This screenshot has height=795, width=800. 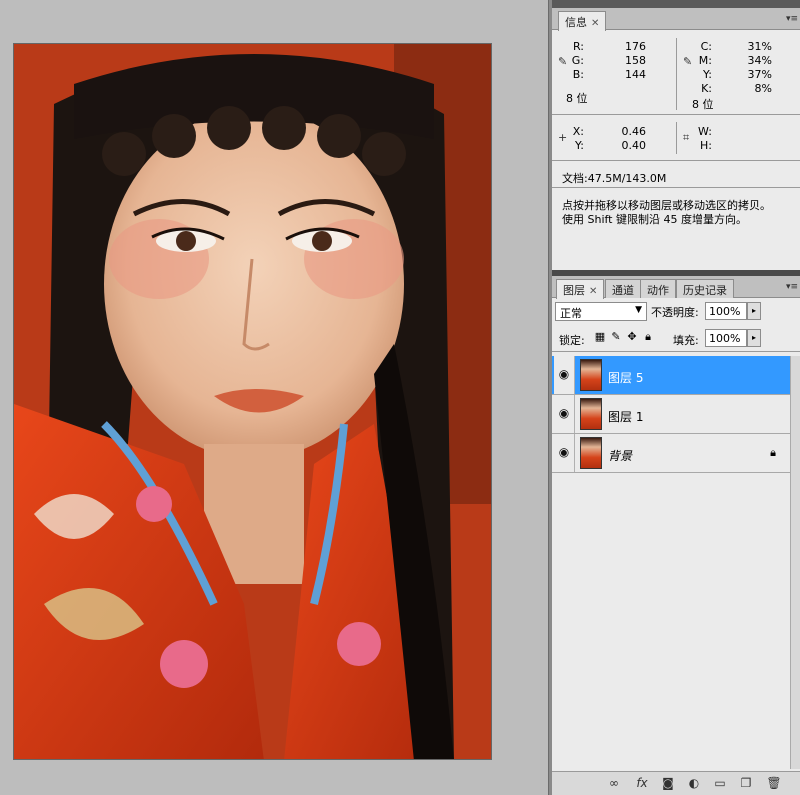 I want to click on k-value: 8%, so click(x=763, y=88).